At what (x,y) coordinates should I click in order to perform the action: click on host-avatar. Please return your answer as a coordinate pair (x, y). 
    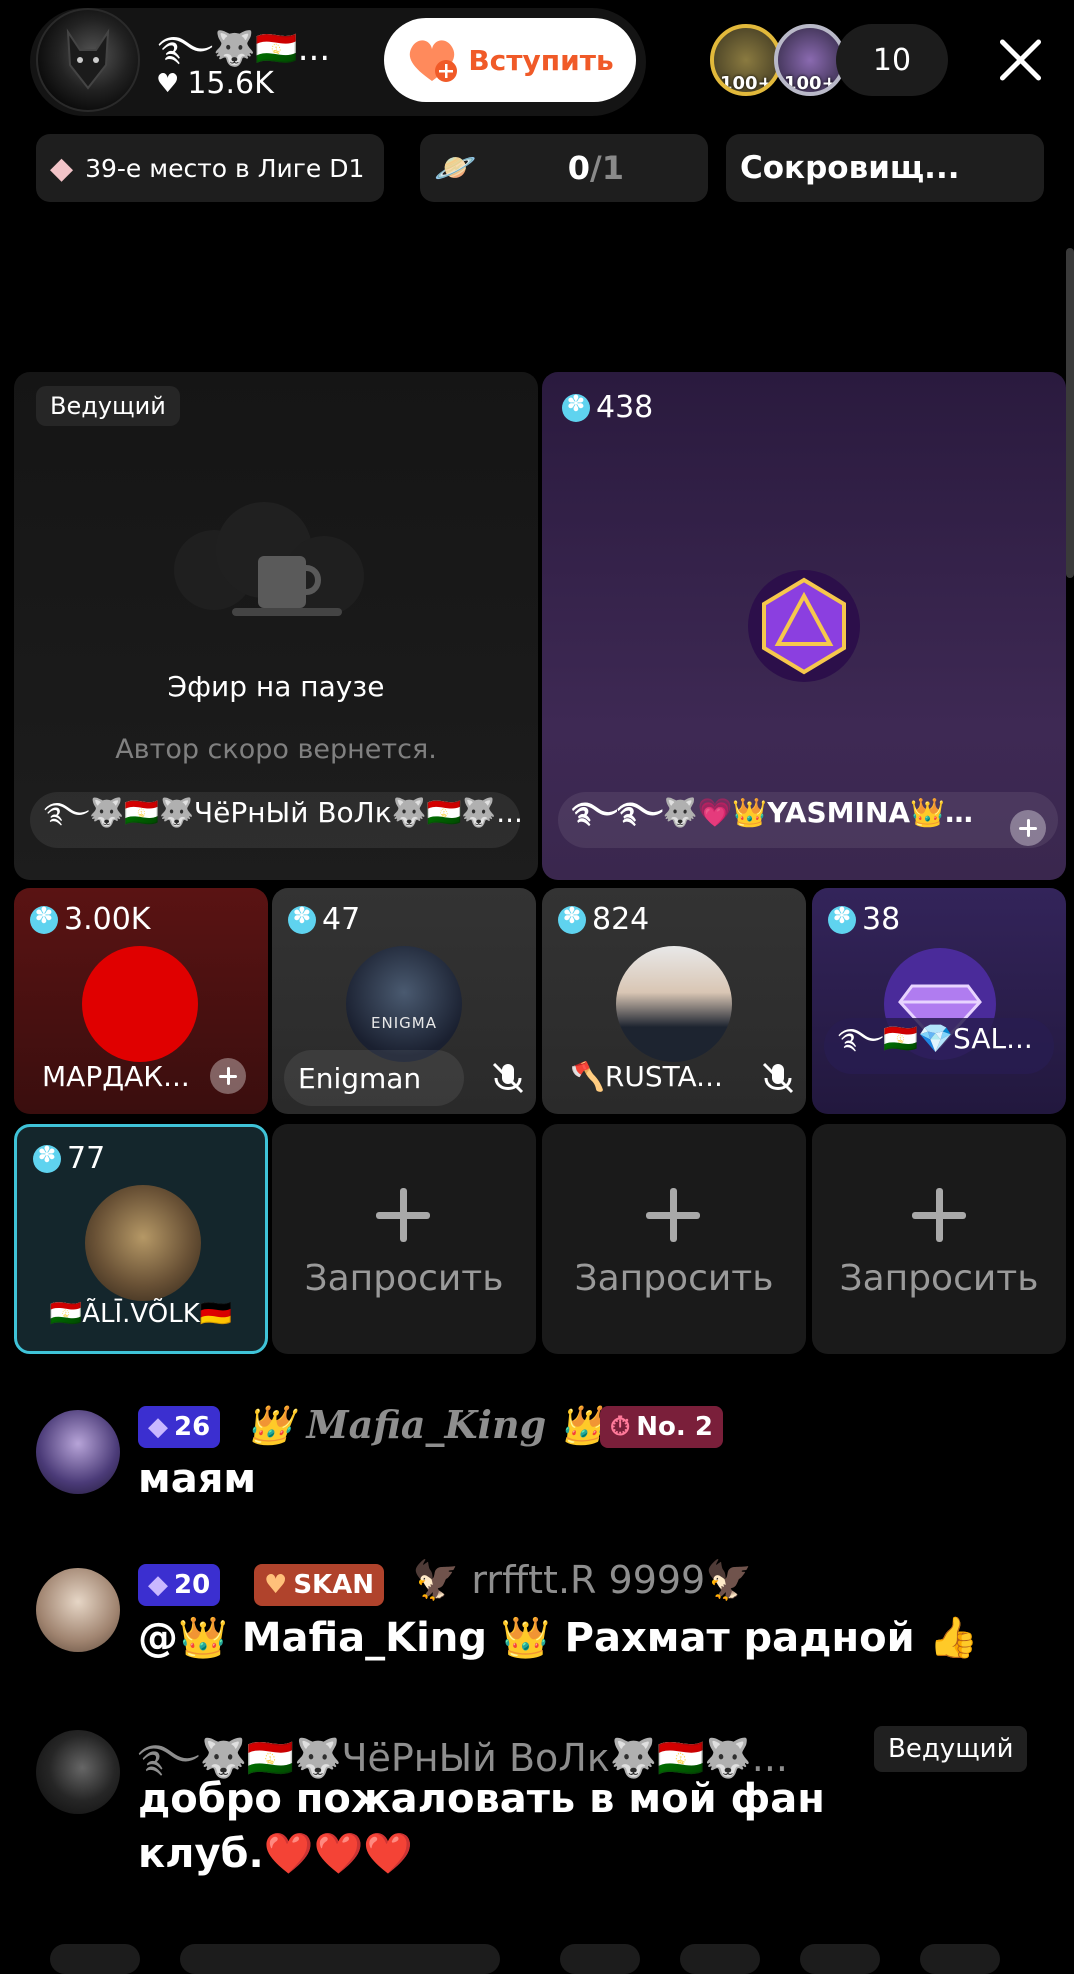
    Looking at the image, I should click on (88, 60).